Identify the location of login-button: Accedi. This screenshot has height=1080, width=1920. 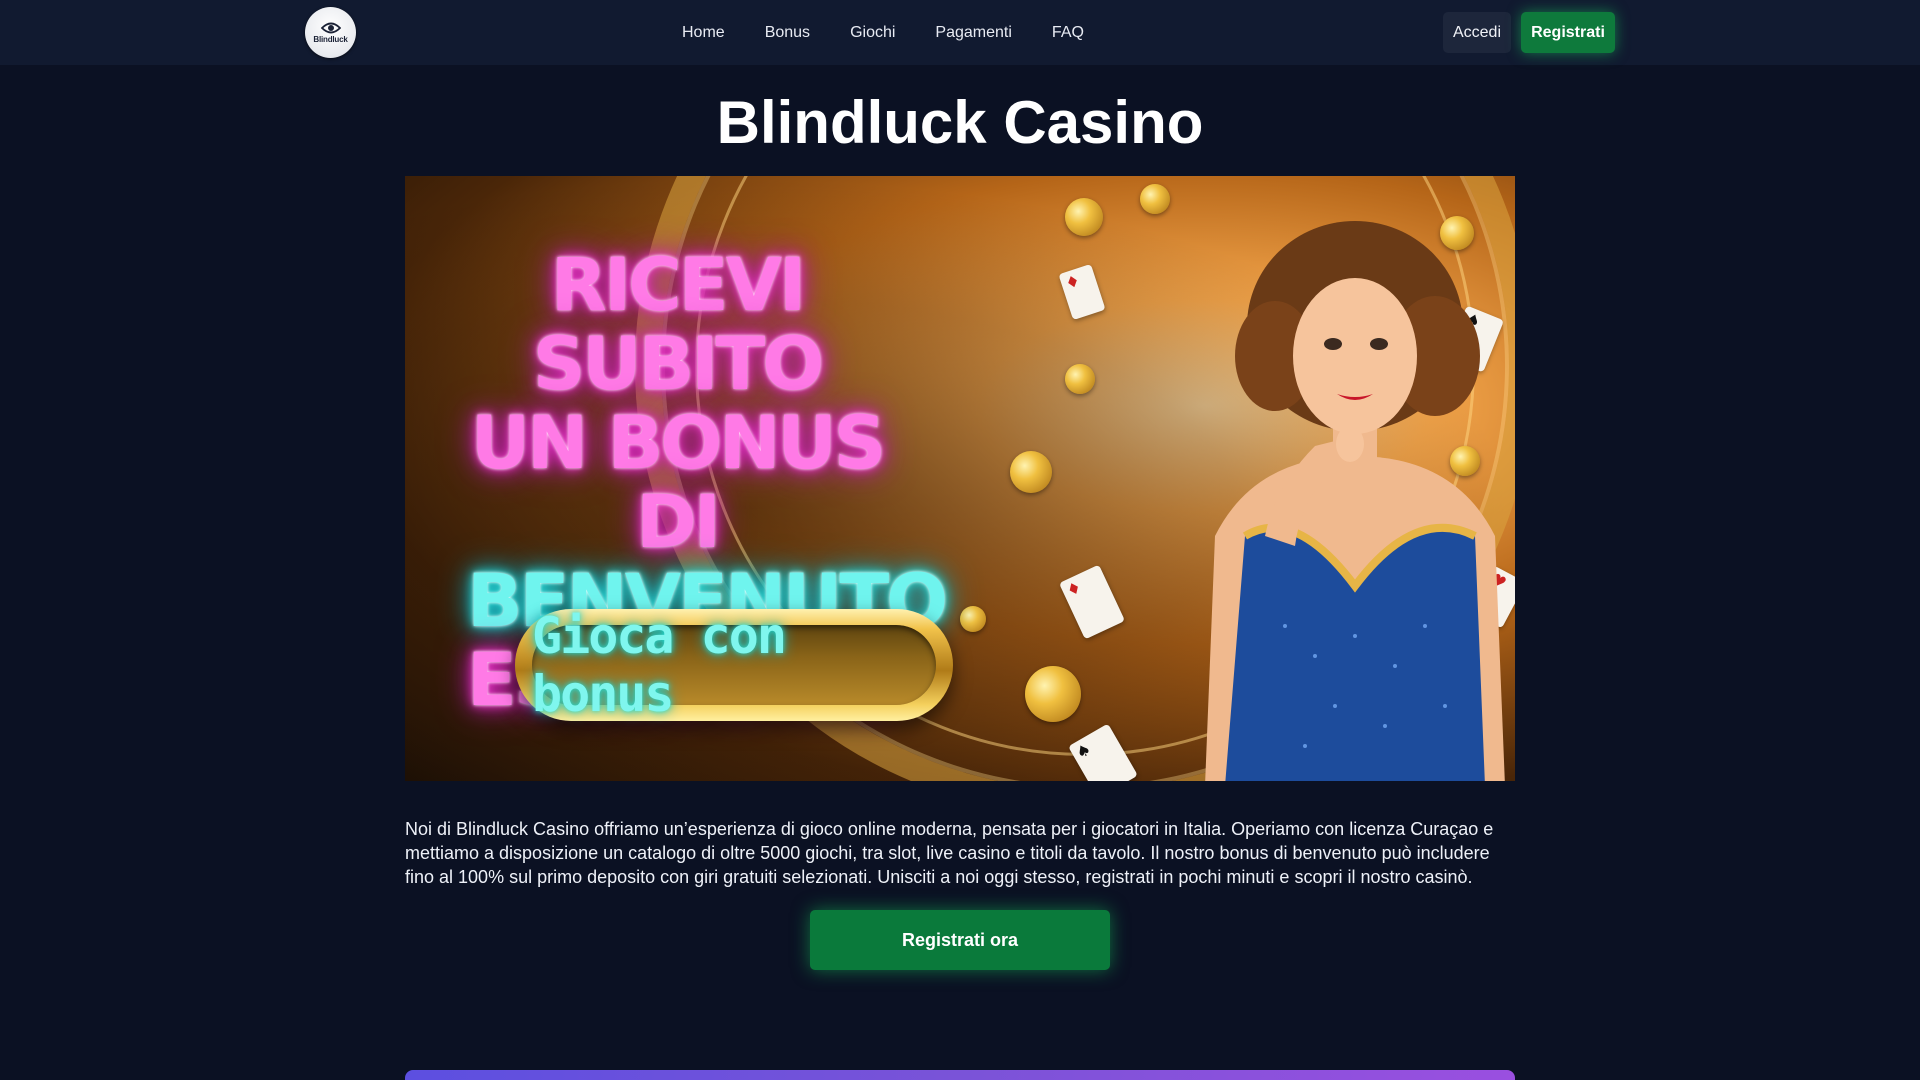
(1477, 32).